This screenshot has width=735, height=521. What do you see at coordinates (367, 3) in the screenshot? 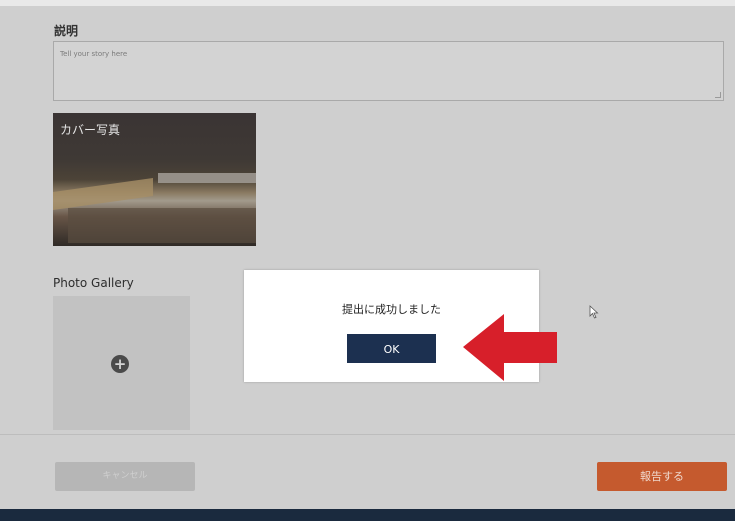
I see `top-edge` at bounding box center [367, 3].